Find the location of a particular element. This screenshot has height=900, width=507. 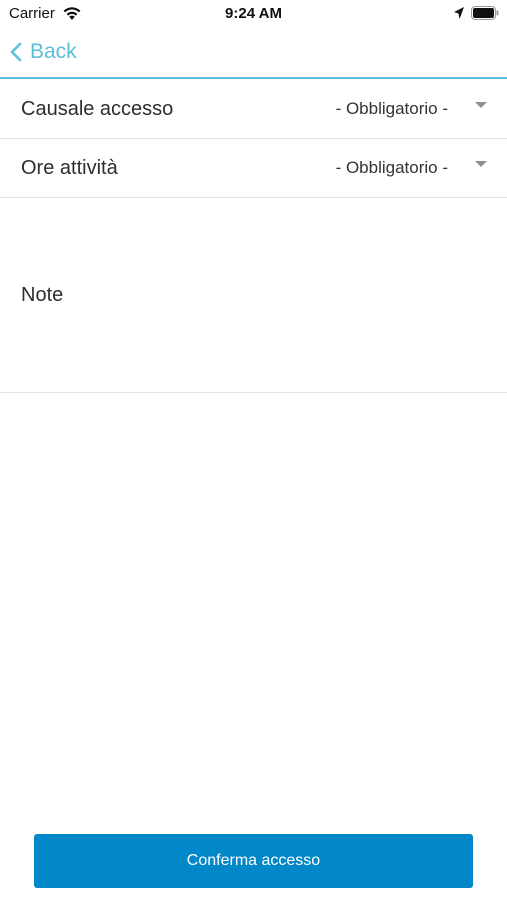

ore-attivita-select: Ore attività - Obbligatorio - is located at coordinates (253, 168).